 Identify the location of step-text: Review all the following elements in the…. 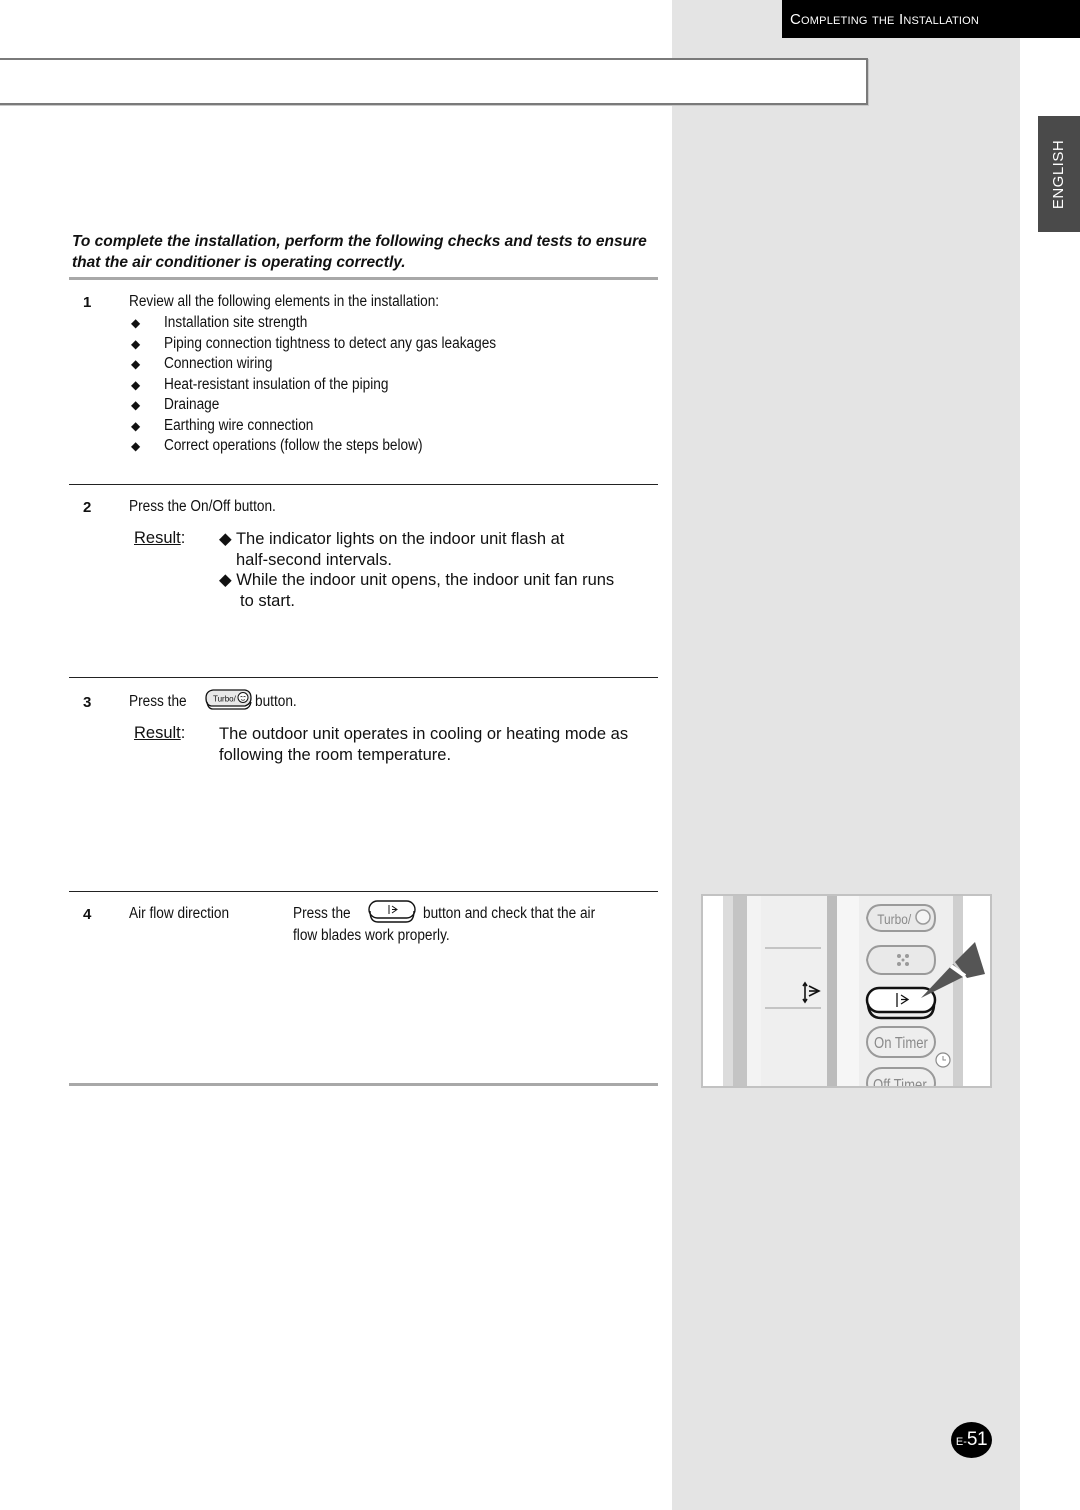
(305, 302).